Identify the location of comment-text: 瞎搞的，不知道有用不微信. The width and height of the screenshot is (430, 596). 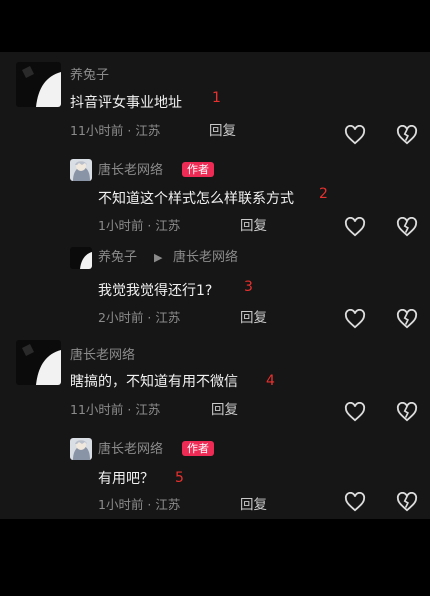
(154, 382).